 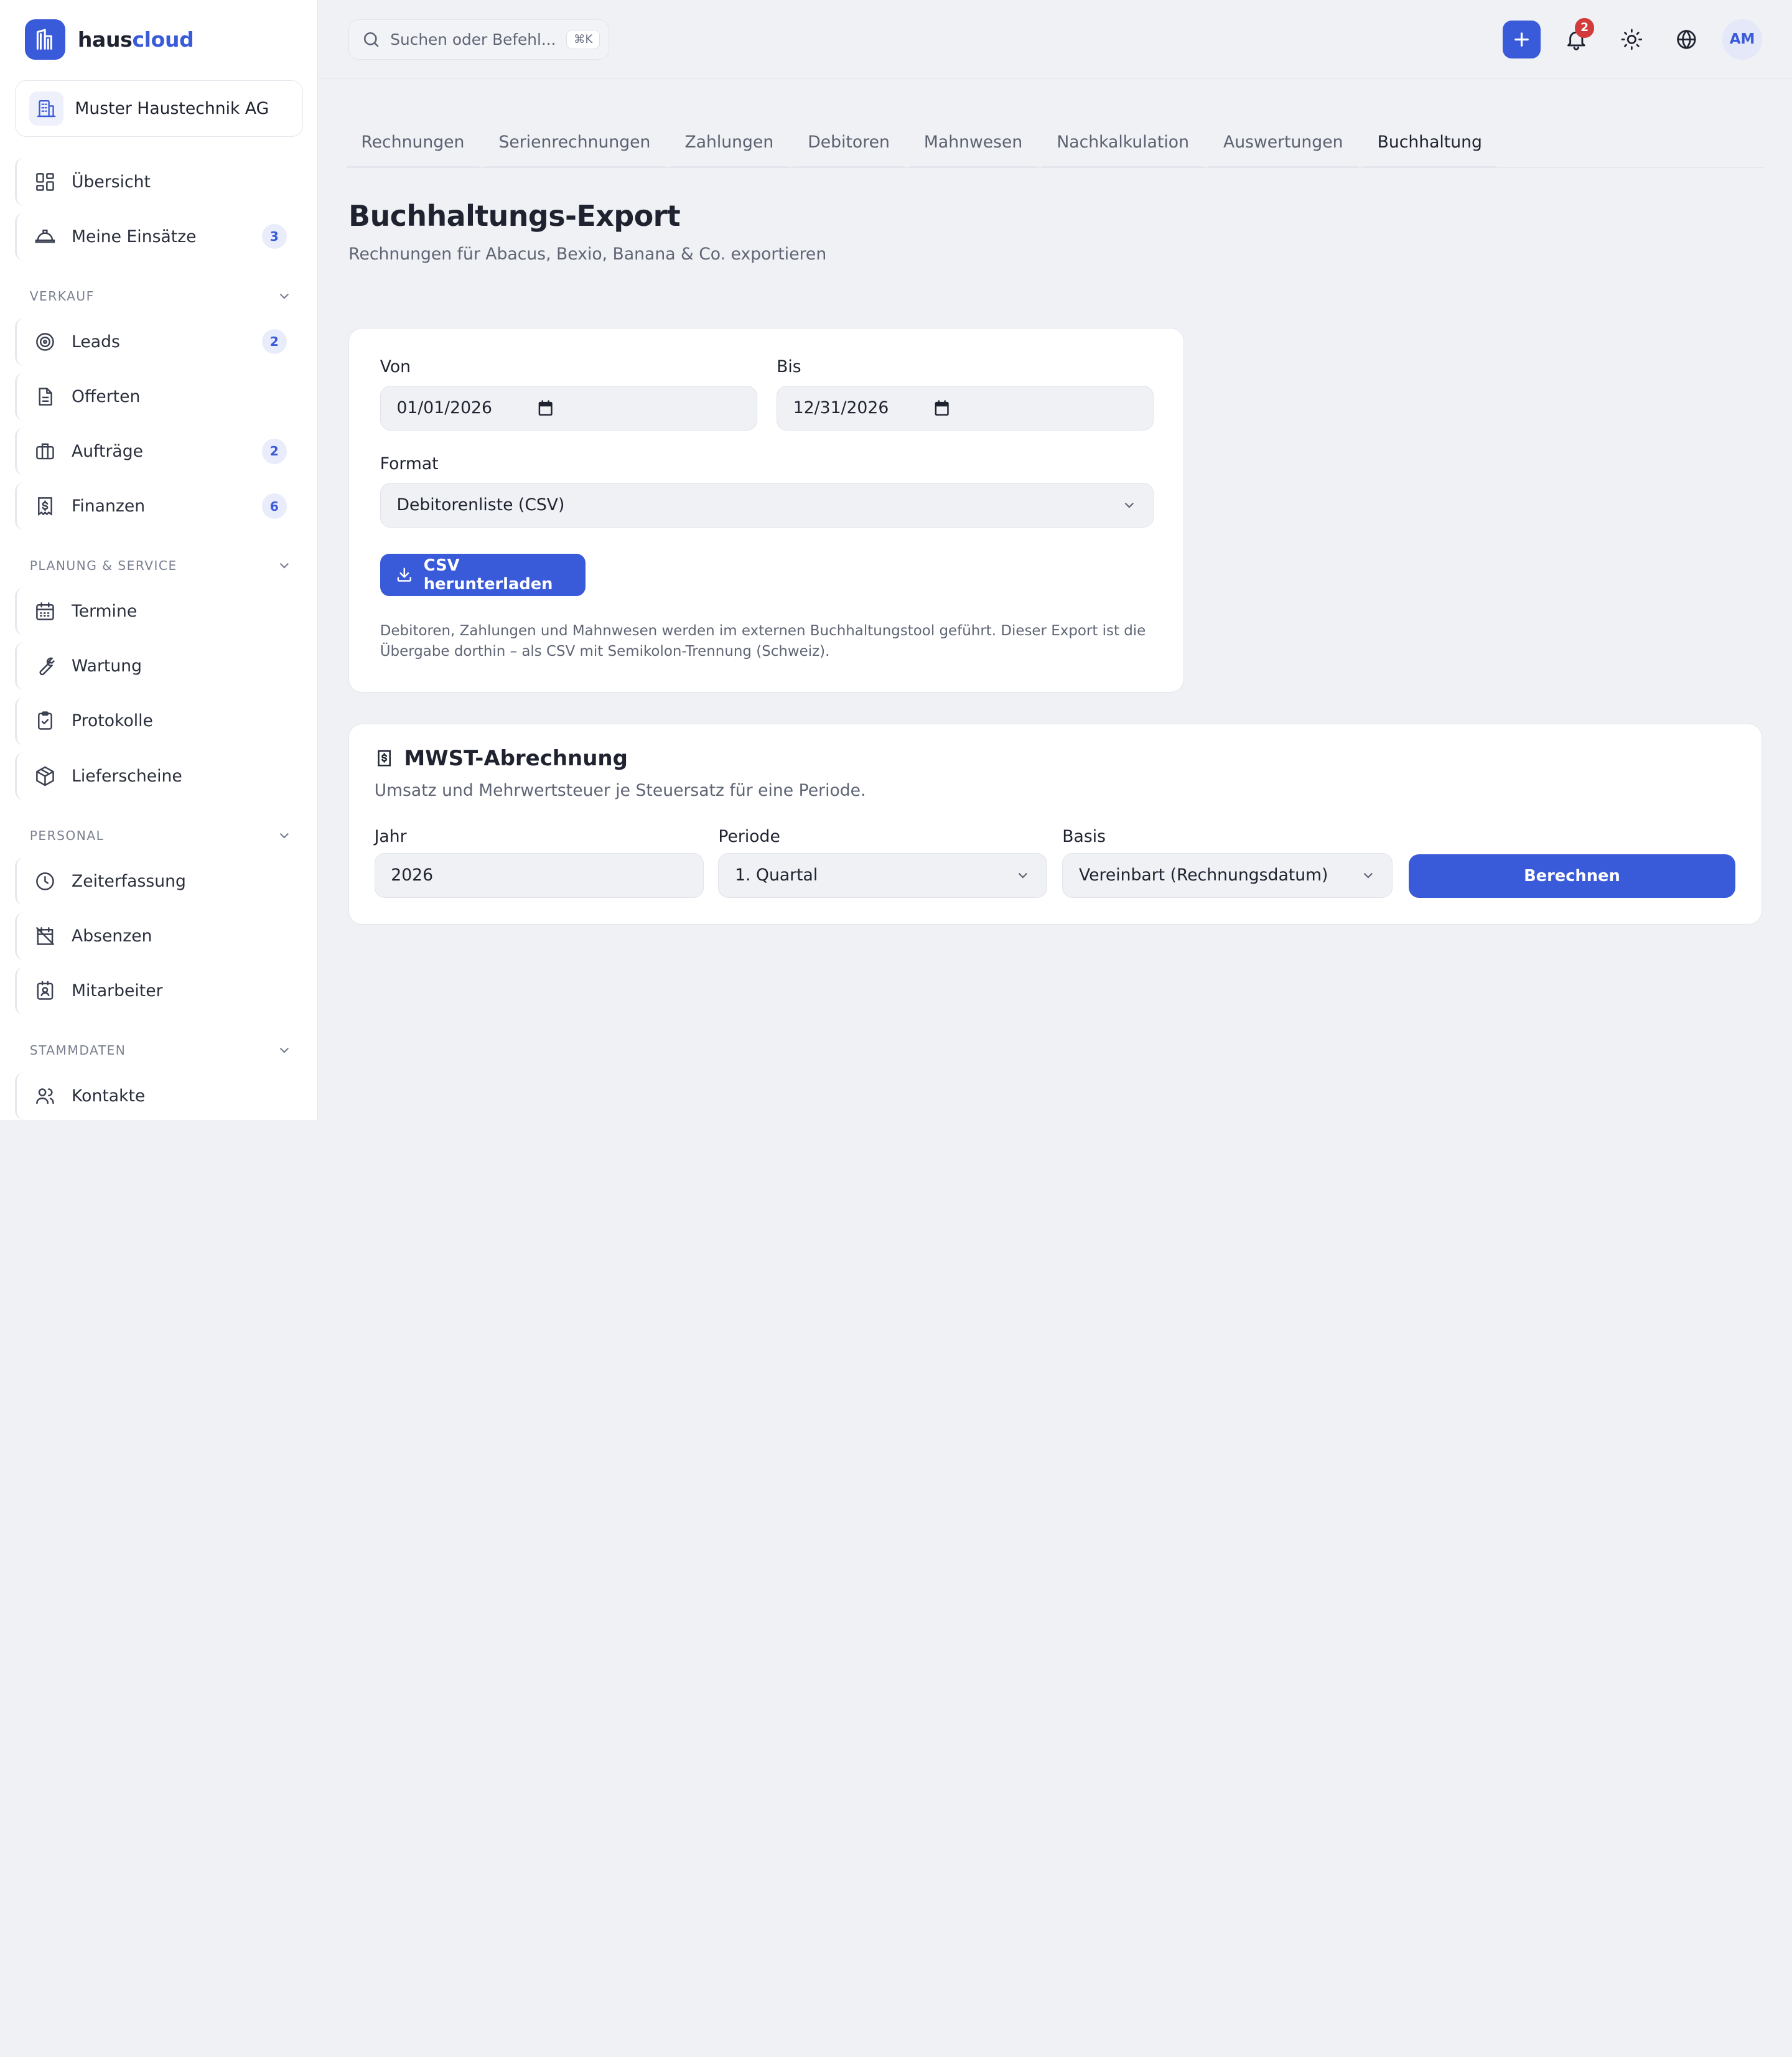 I want to click on basis-value: Vereinbart (Rechnungsdatum), so click(x=1203, y=875).